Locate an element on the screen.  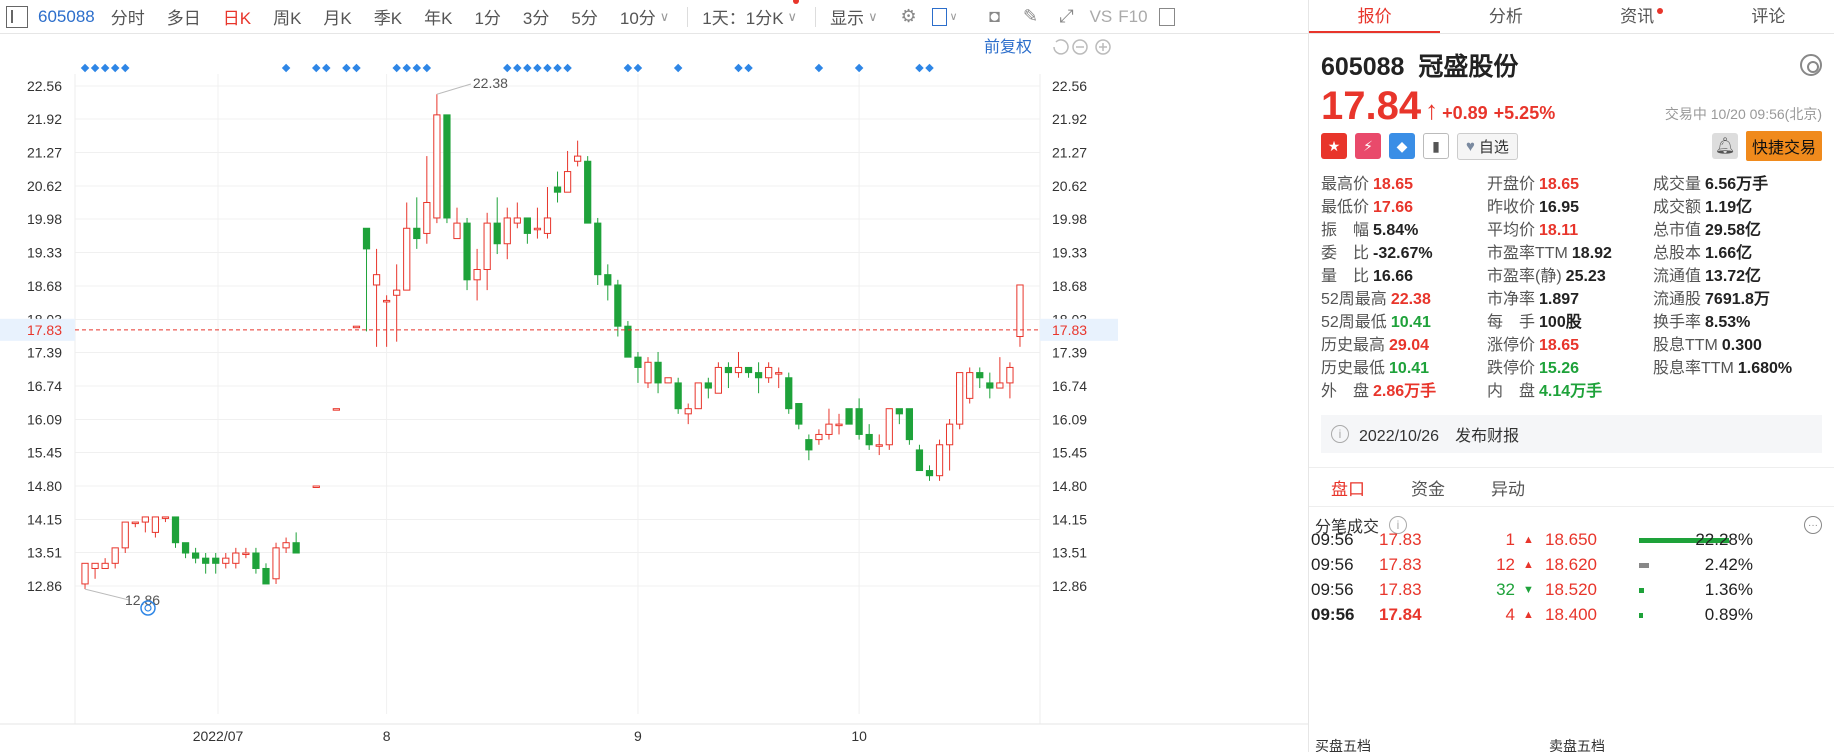
tab-3min: 3分 is located at coordinates (536, 16).